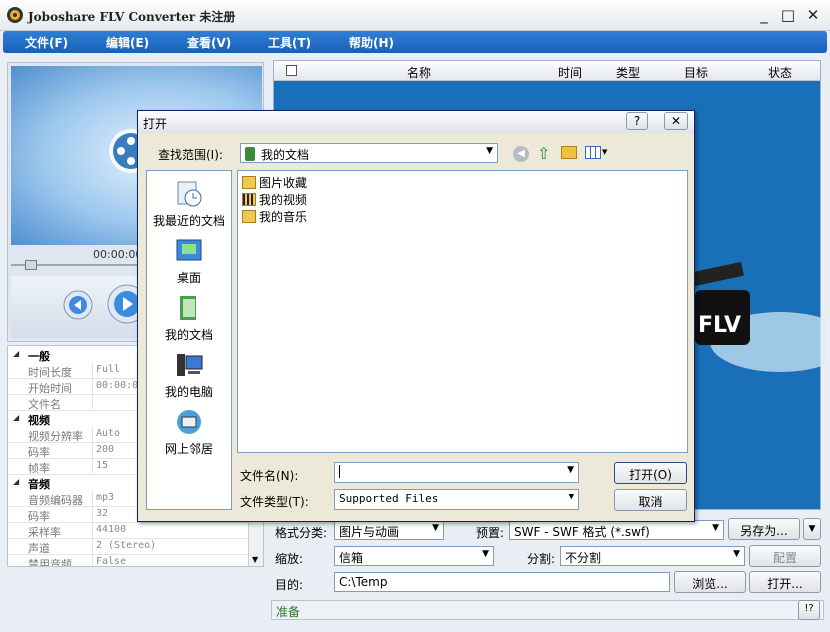 This screenshot has height=632, width=830. What do you see at coordinates (569, 152) in the screenshot?
I see `new-folder-icon` at bounding box center [569, 152].